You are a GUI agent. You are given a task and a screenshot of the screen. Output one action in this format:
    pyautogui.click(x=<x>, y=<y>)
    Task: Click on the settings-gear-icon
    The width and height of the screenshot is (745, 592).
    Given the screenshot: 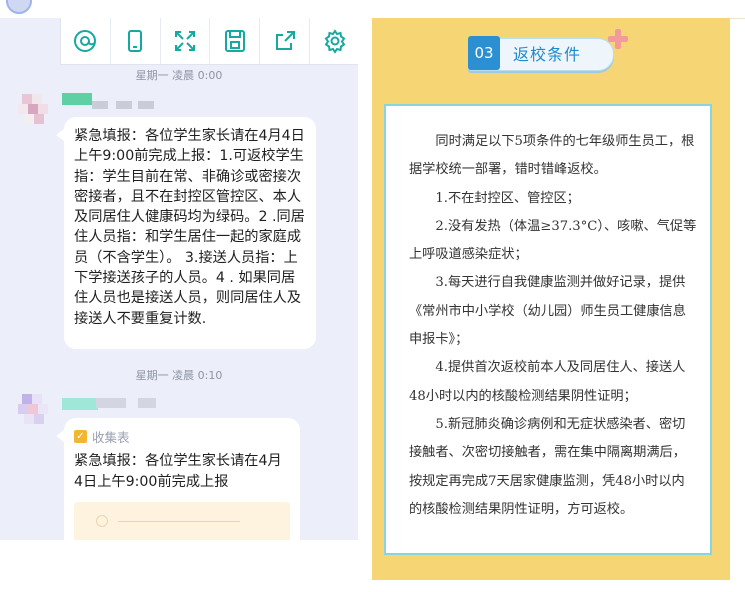 What is the action you would take?
    pyautogui.click(x=334, y=41)
    